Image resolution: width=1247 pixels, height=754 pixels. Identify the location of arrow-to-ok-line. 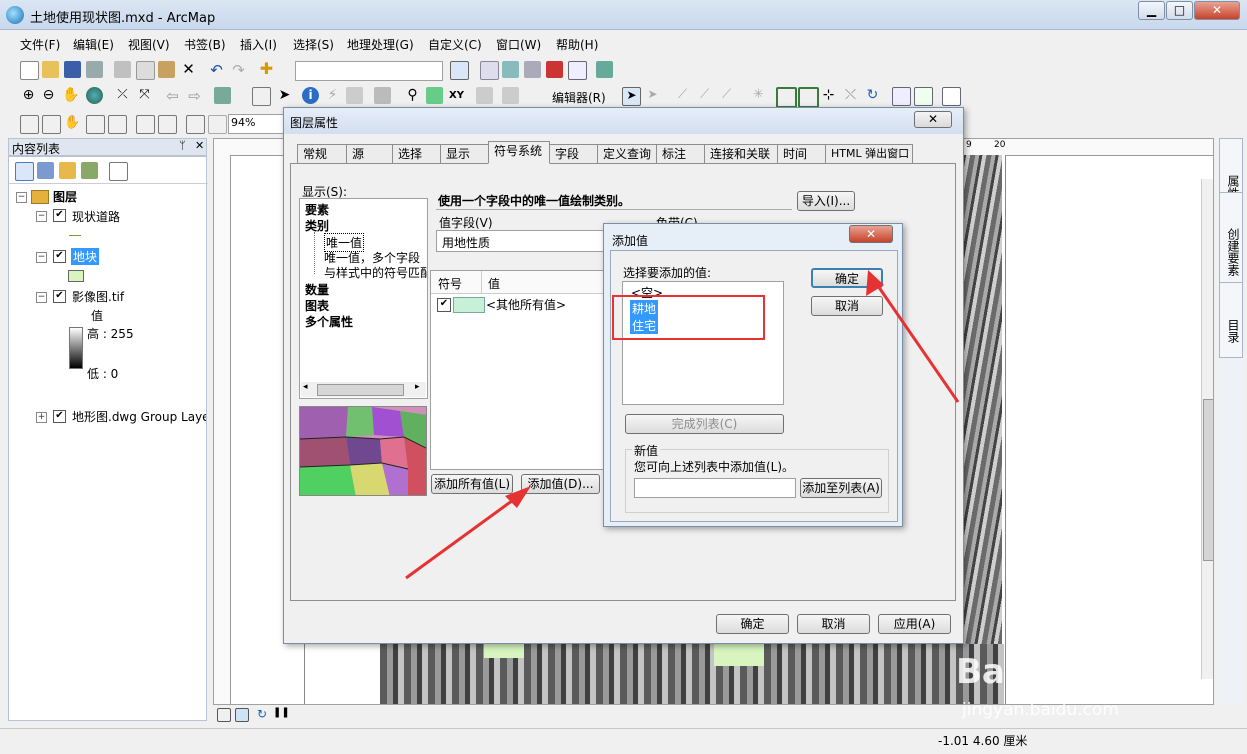
(917, 342).